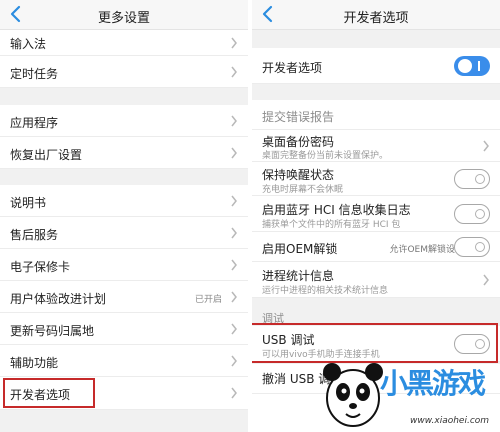 The height and width of the screenshot is (432, 500). What do you see at coordinates (376, 115) in the screenshot?
I see `bug-report-row: 提交错误报告` at bounding box center [376, 115].